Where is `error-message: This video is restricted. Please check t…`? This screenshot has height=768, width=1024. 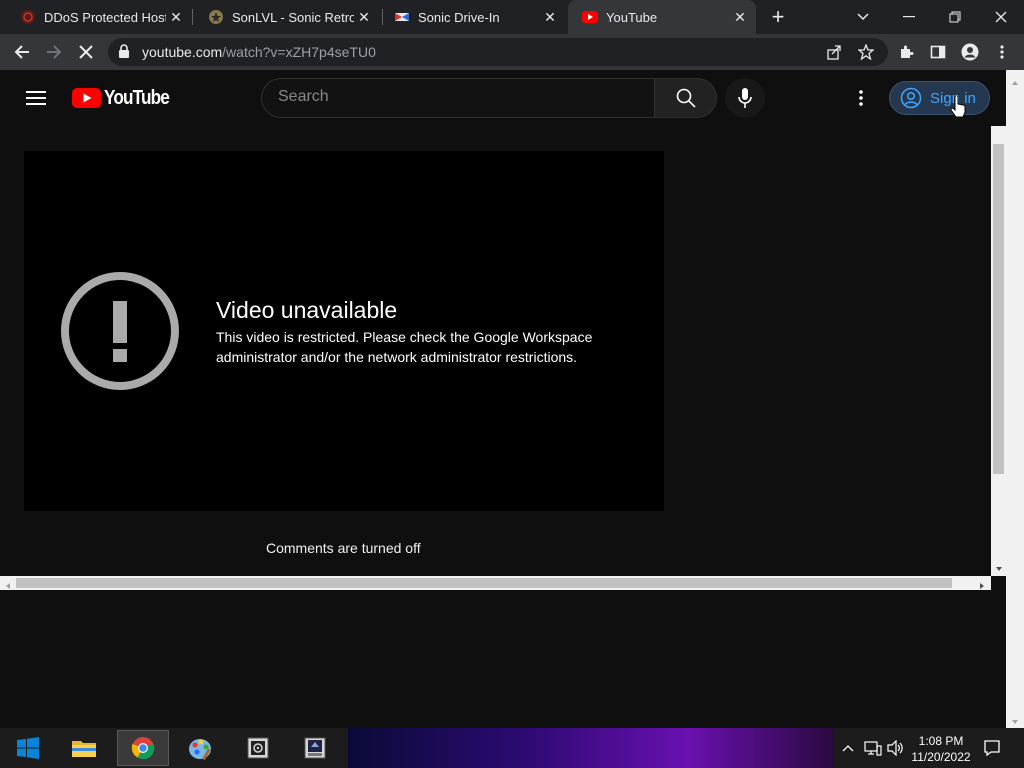
error-message: This video is restricted. Please check t… is located at coordinates (404, 347).